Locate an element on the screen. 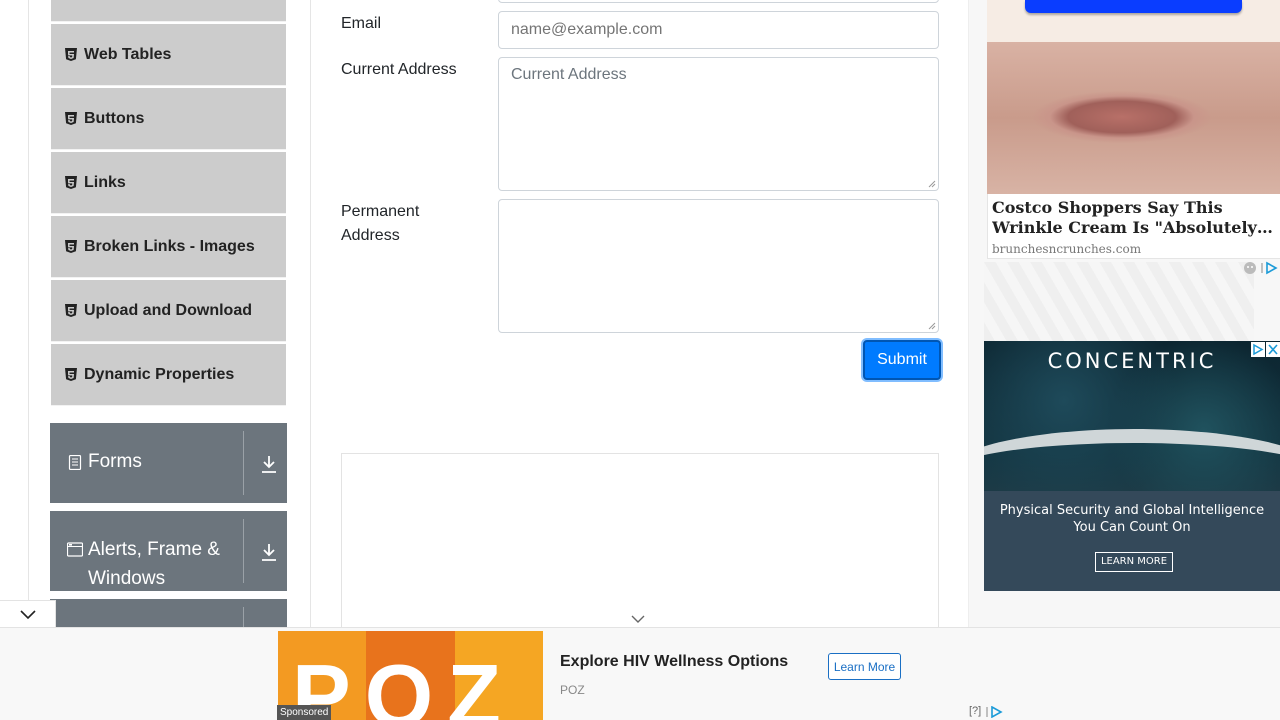 The height and width of the screenshot is (720, 1280). close-icon is located at coordinates (1273, 349).